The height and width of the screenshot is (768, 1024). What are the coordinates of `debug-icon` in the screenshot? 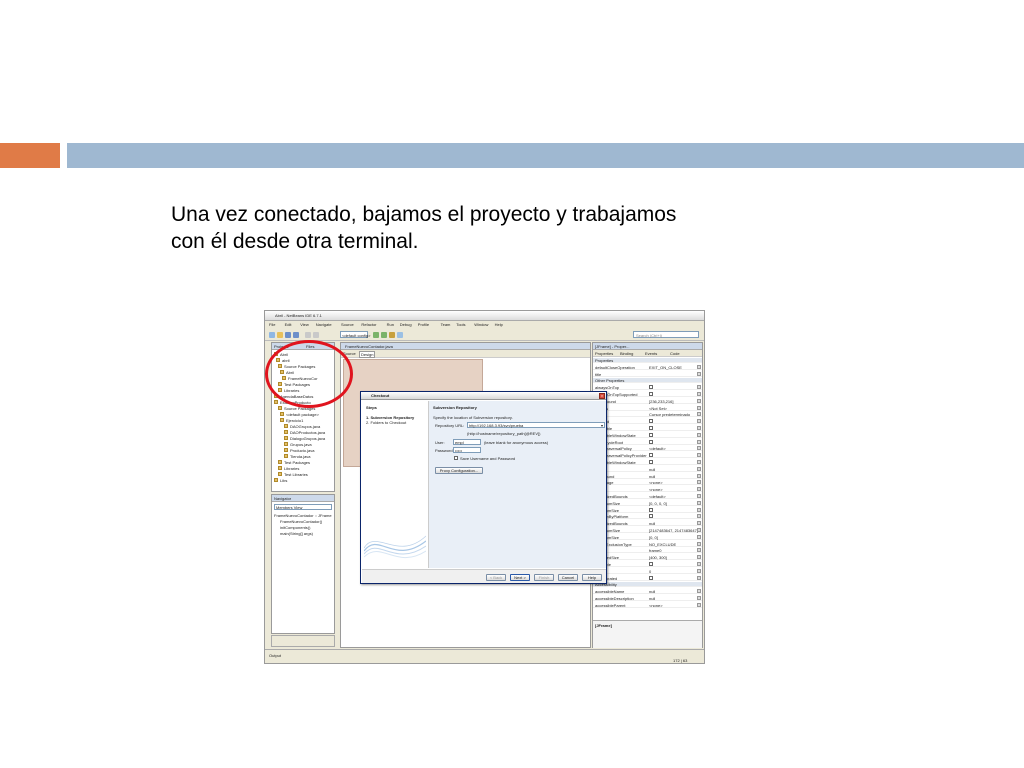 It's located at (392, 335).